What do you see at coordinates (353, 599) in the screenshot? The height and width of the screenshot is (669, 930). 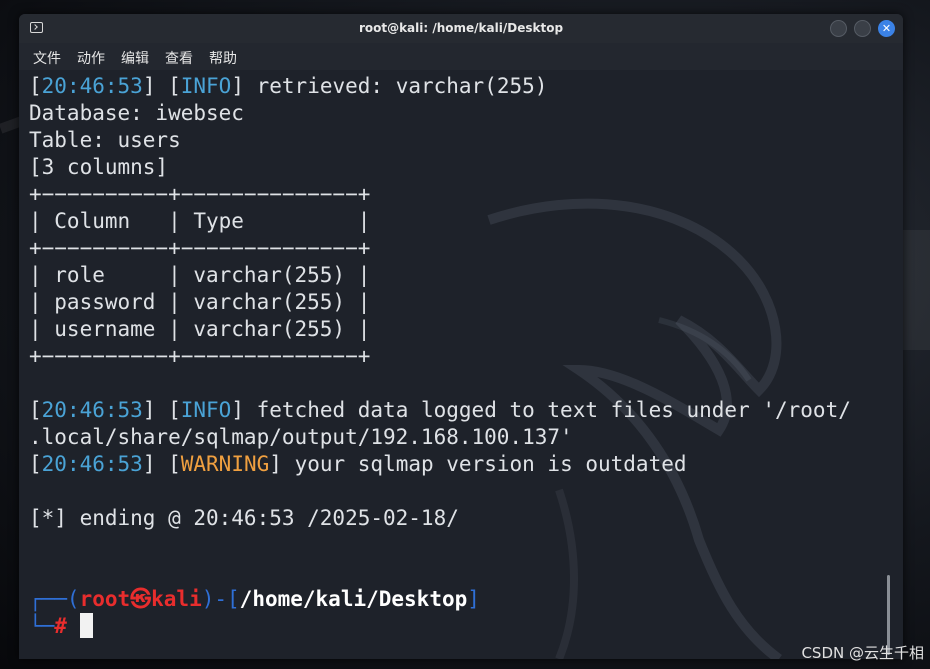 I see `prompt-path: /home/kali/Desktop` at bounding box center [353, 599].